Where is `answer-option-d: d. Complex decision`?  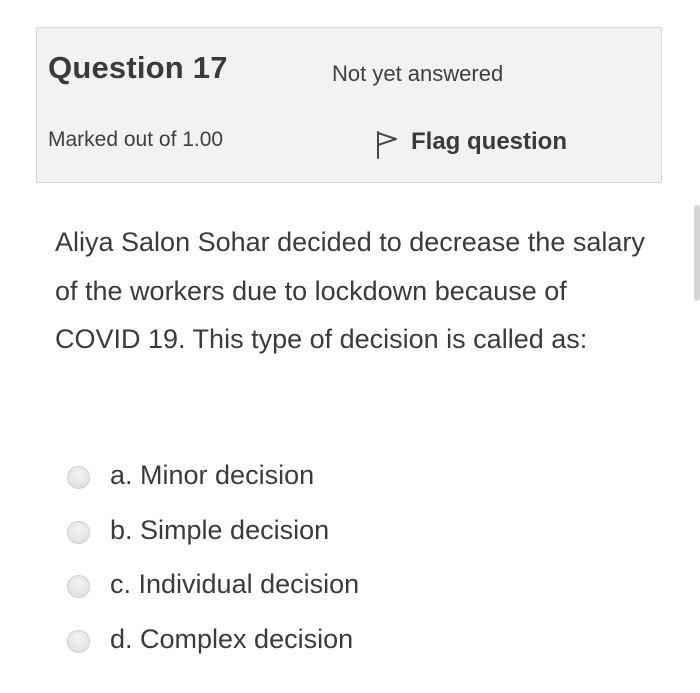
answer-option-d: d. Complex decision is located at coordinates (213, 639).